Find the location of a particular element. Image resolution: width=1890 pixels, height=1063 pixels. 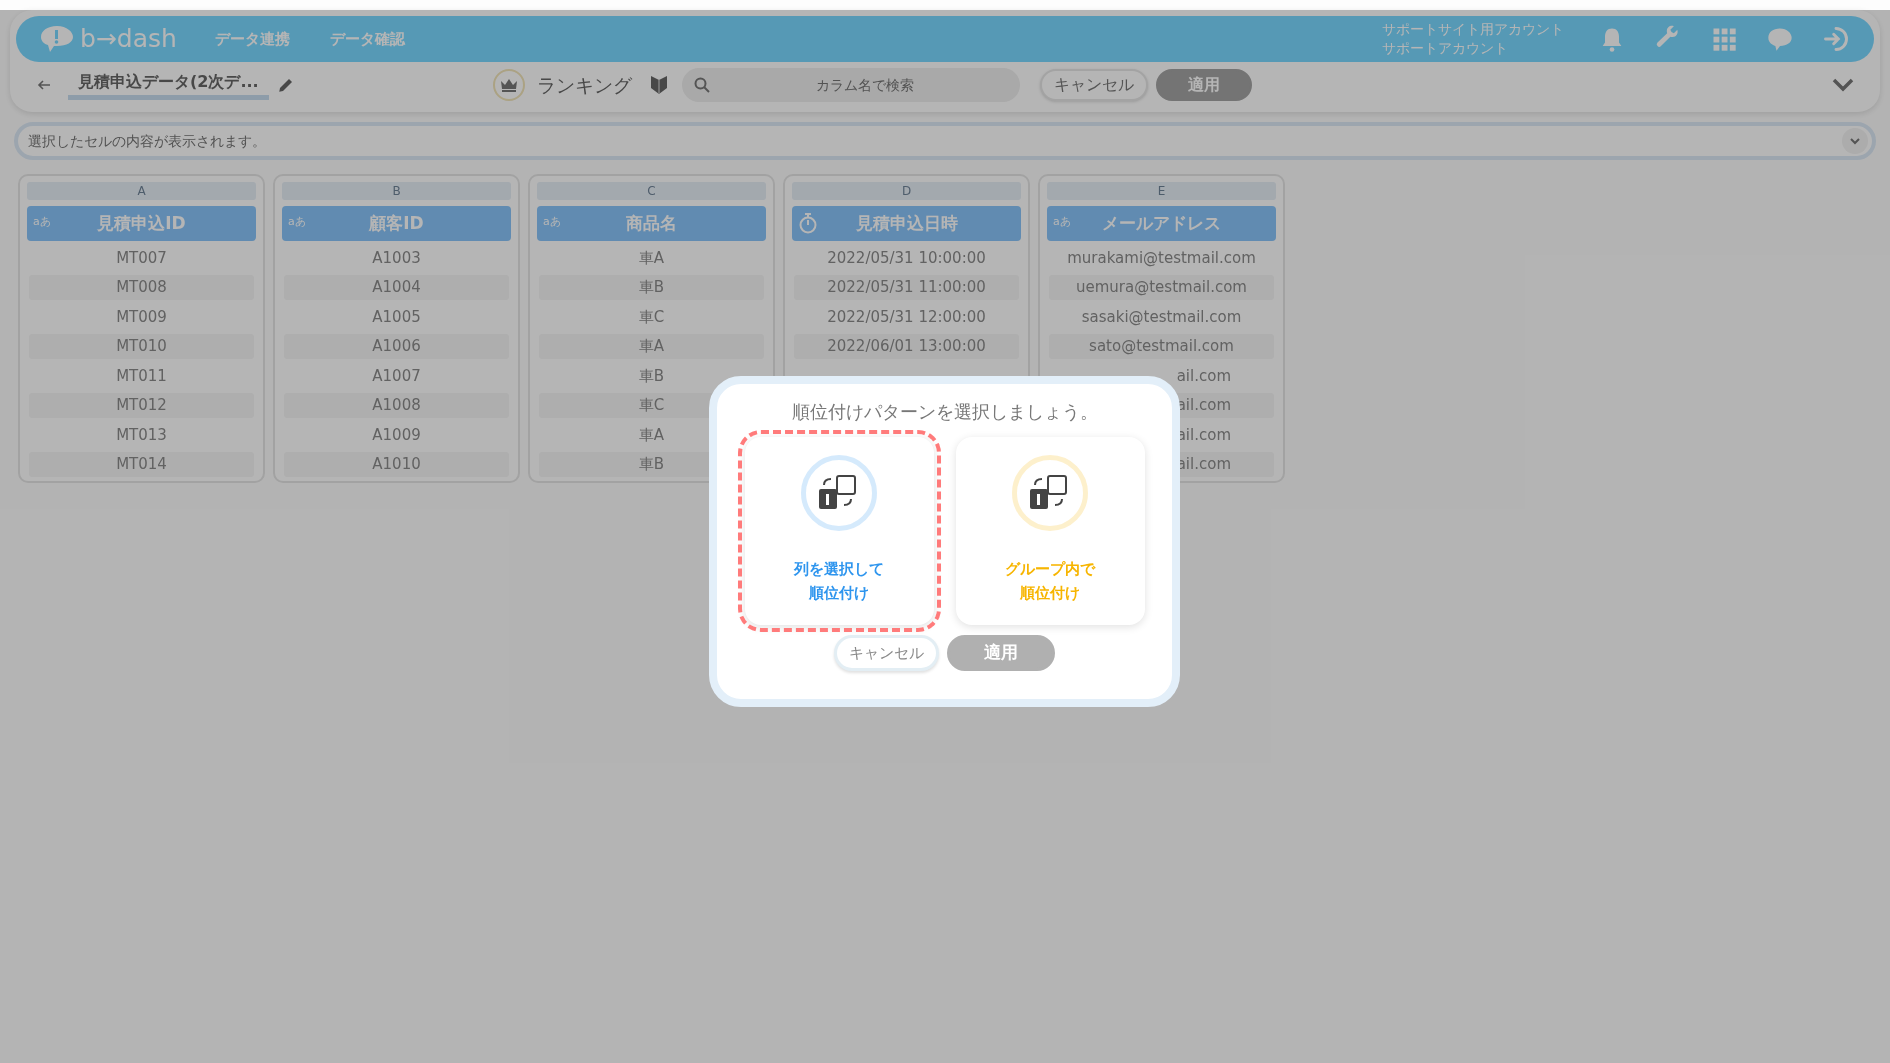

crown-icon is located at coordinates (508, 85).